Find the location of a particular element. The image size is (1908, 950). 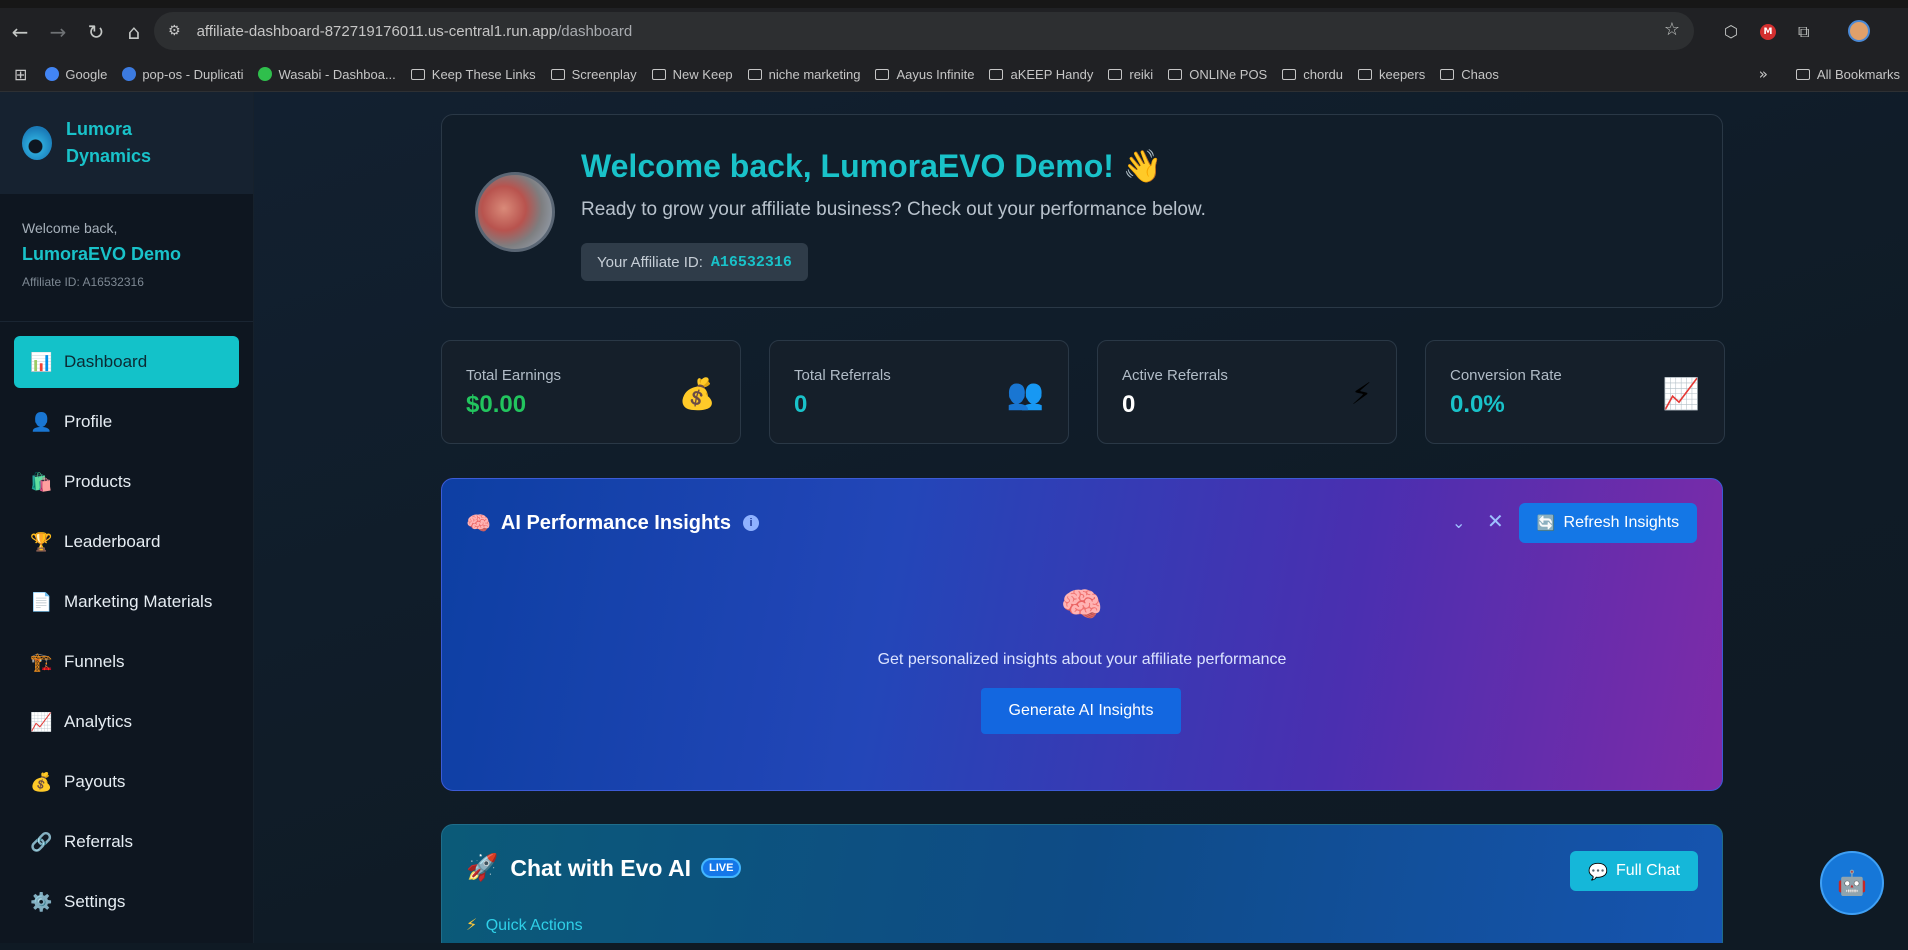

bookmark-item: pop-os - Duplicati is located at coordinates (182, 74).